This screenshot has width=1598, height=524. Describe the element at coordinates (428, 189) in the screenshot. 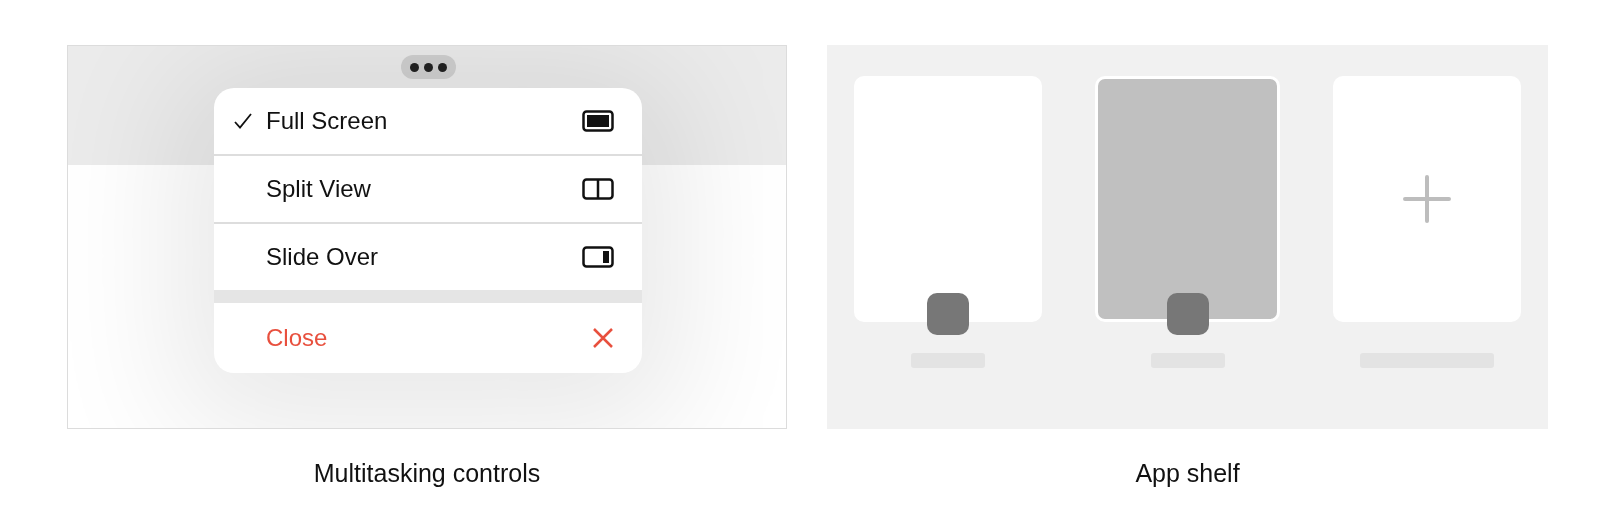

I see `menu-item: Split View` at that location.